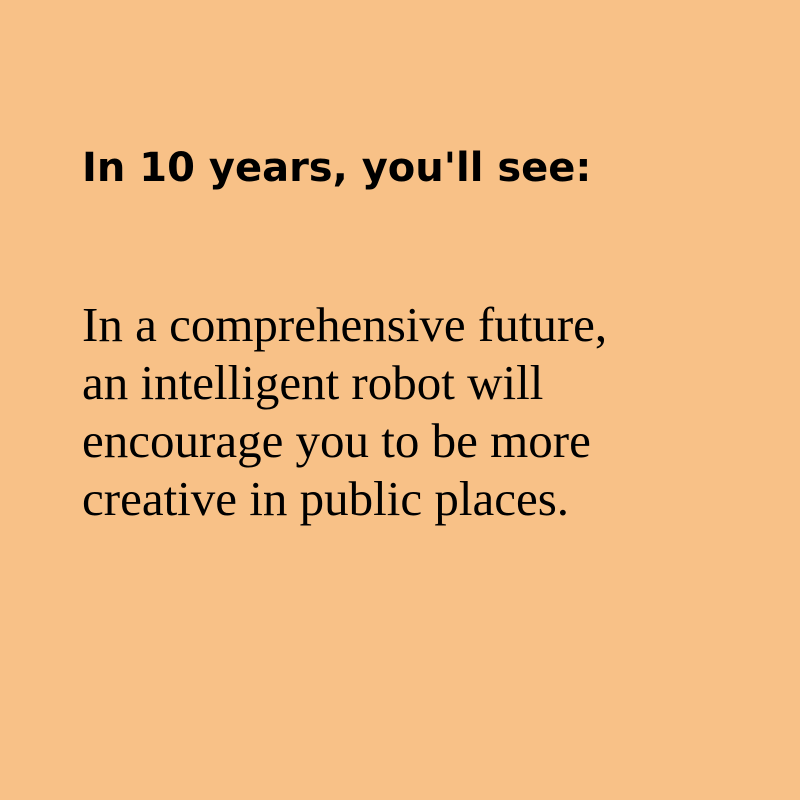 This screenshot has height=800, width=800. Describe the element at coordinates (337, 168) in the screenshot. I see `card-heading: In 10 years, you'll see:` at that location.